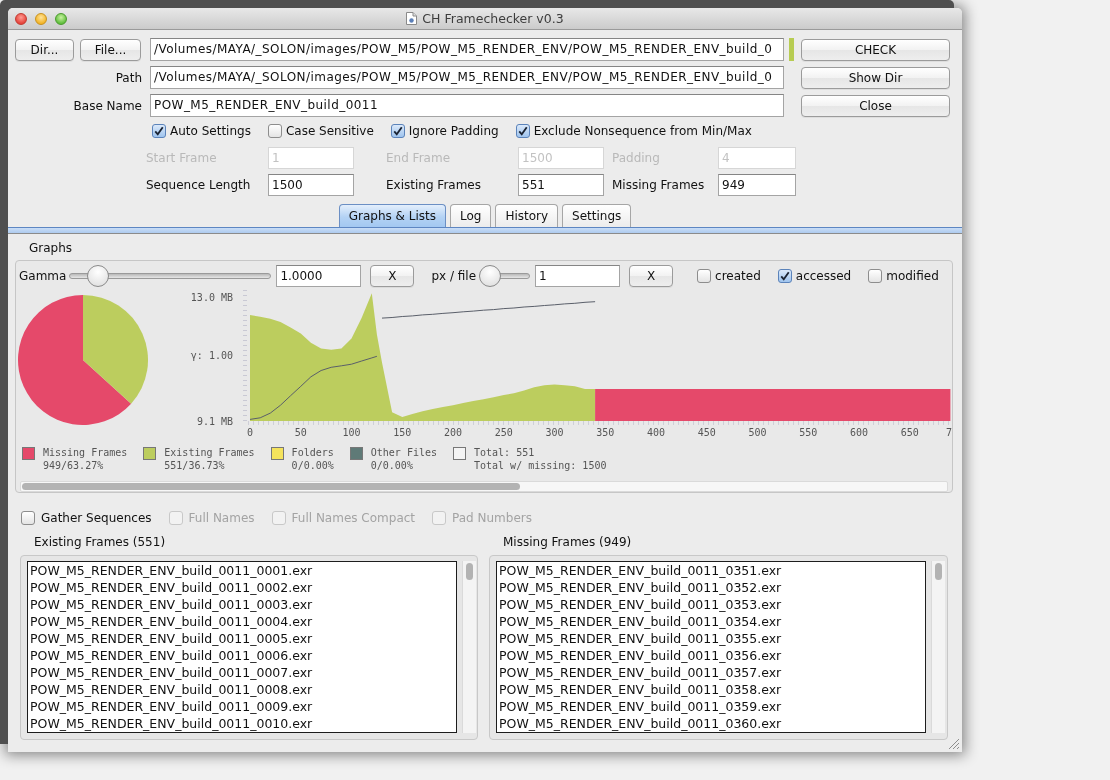 This screenshot has height=780, width=1110. Describe the element at coordinates (875, 77) in the screenshot. I see `show-dir-button: Show Dir` at that location.